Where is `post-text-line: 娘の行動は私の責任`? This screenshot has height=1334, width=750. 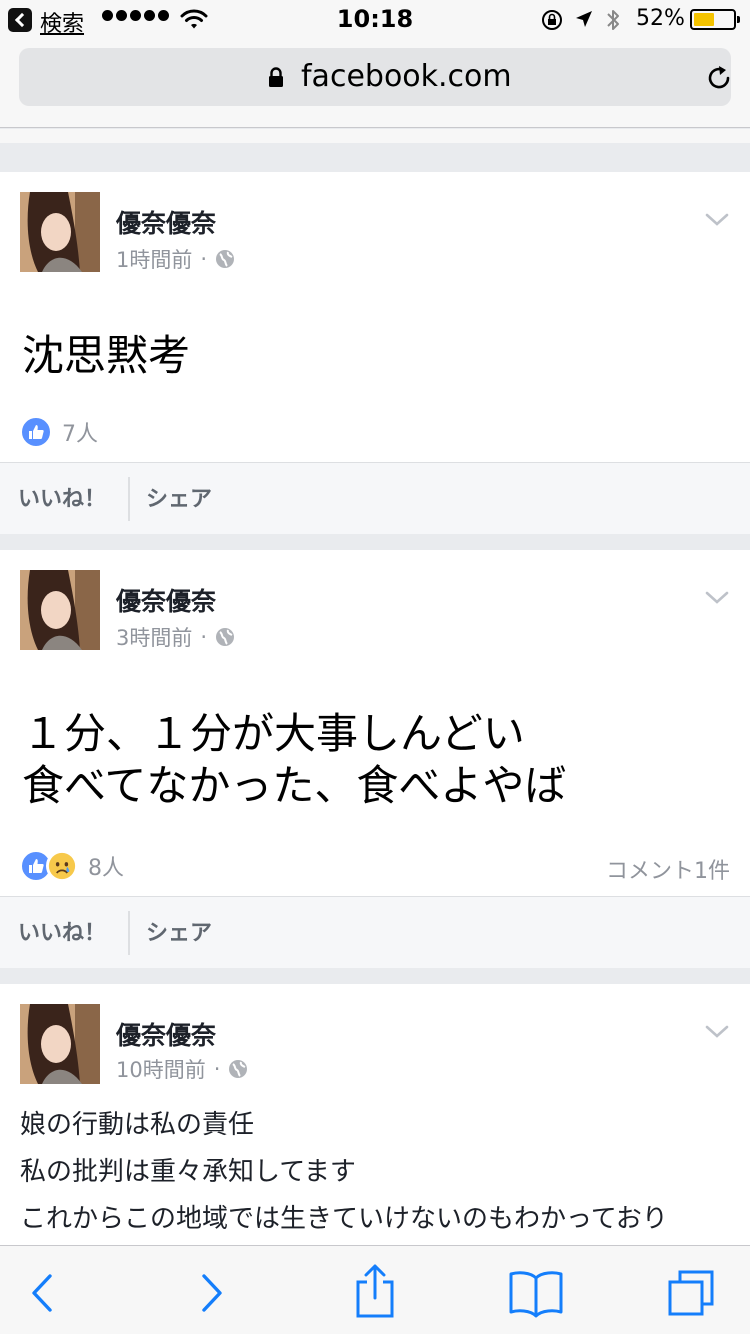 post-text-line: 娘の行動は私の責任 is located at coordinates (137, 1125).